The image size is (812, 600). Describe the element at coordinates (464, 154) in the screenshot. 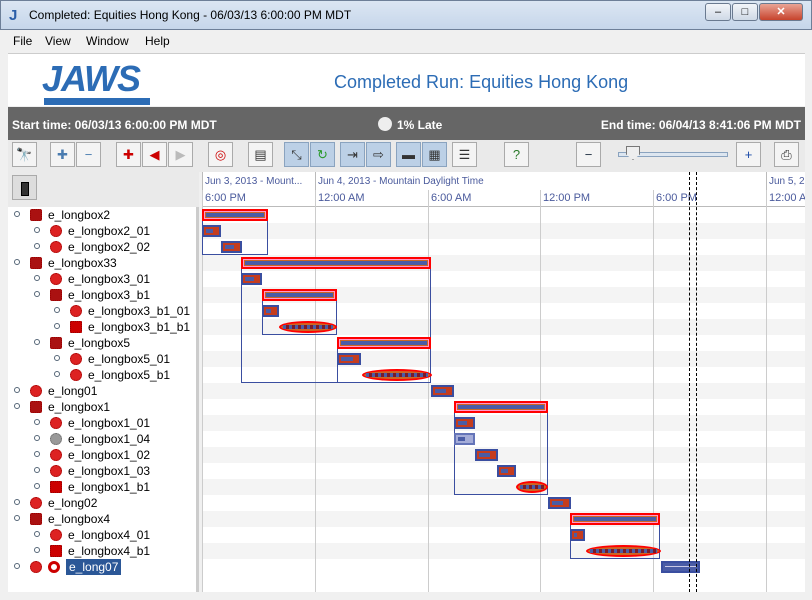

I see `properties-button: ☰` at that location.